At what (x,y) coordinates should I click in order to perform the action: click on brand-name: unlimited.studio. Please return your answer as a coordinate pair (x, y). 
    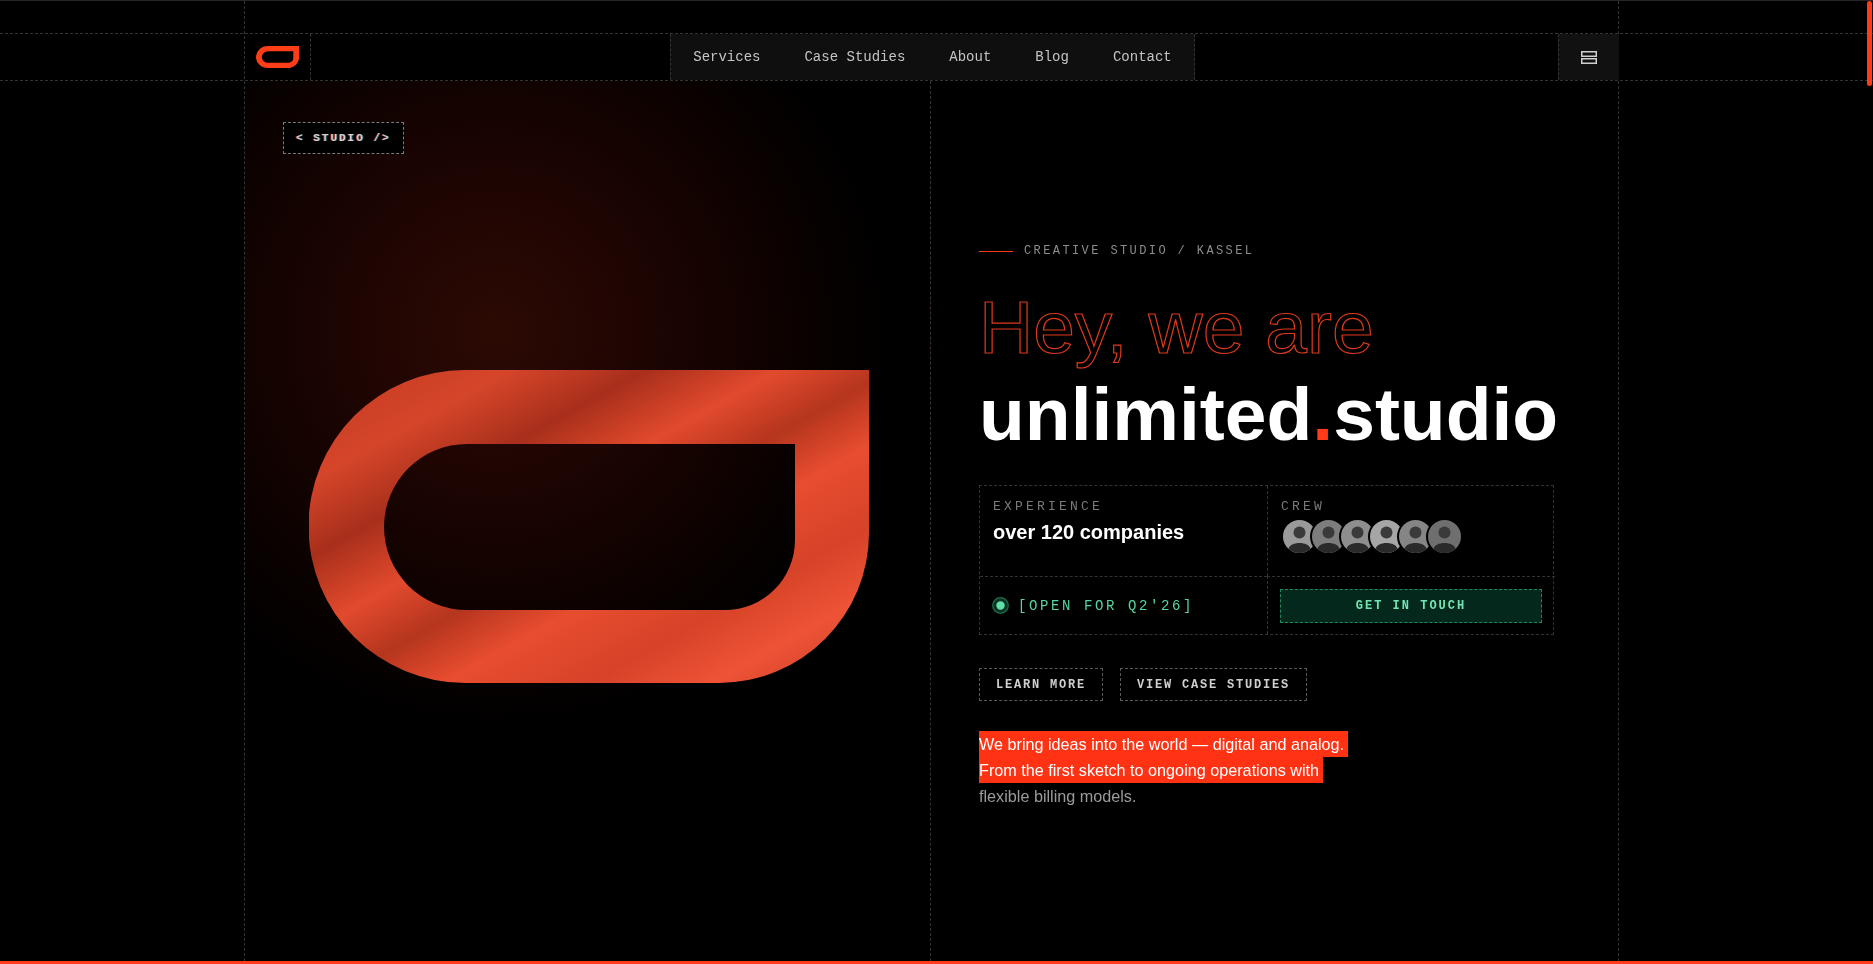
    Looking at the image, I should click on (1269, 414).